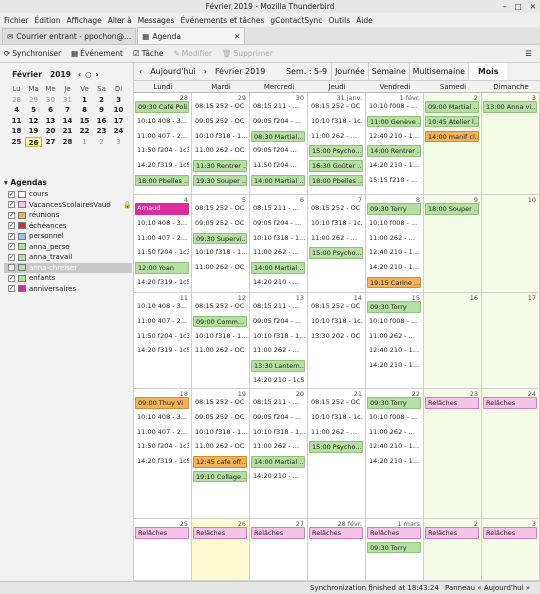  Describe the element at coordinates (120, 20) in the screenshot. I see `menu-aller: Aller à` at that location.